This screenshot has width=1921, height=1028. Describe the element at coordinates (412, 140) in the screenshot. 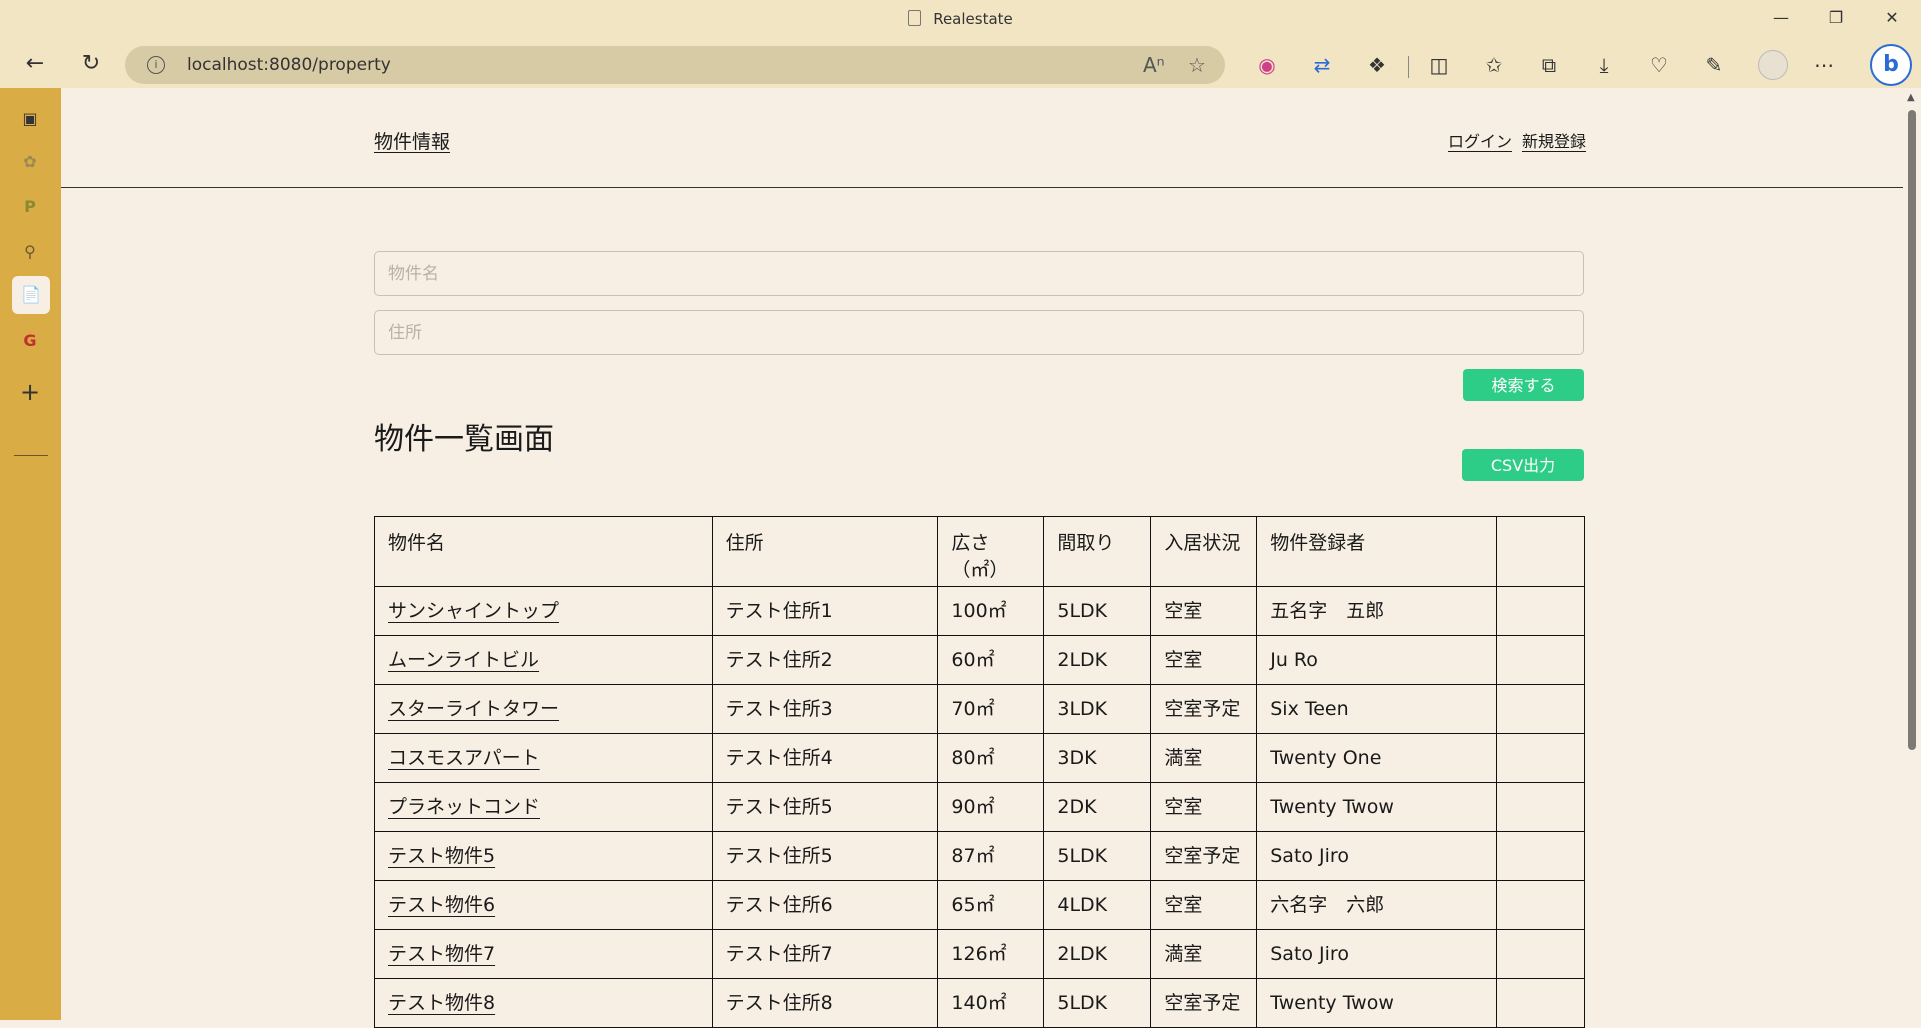

I see `brand-link: 物件情報` at that location.